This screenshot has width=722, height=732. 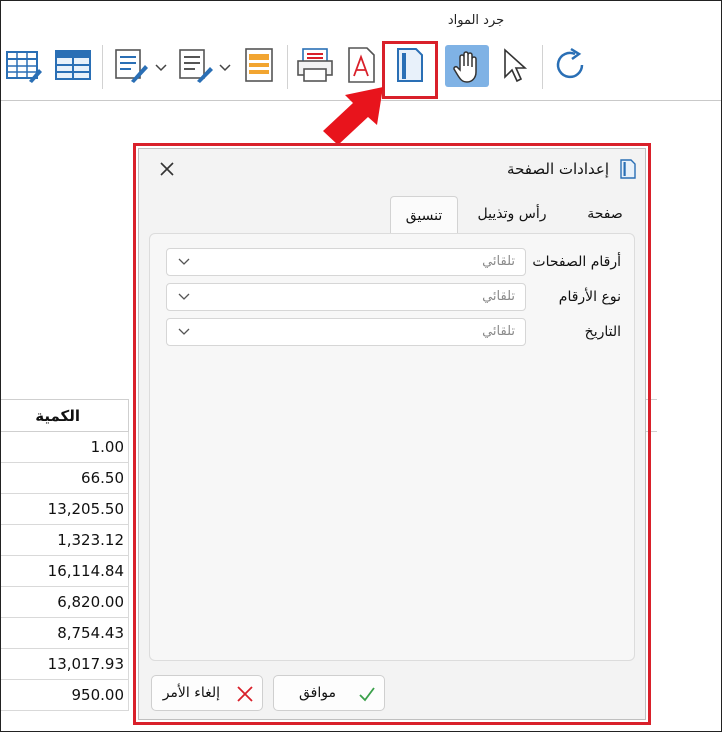 What do you see at coordinates (571, 65) in the screenshot?
I see `refresh-icon` at bounding box center [571, 65].